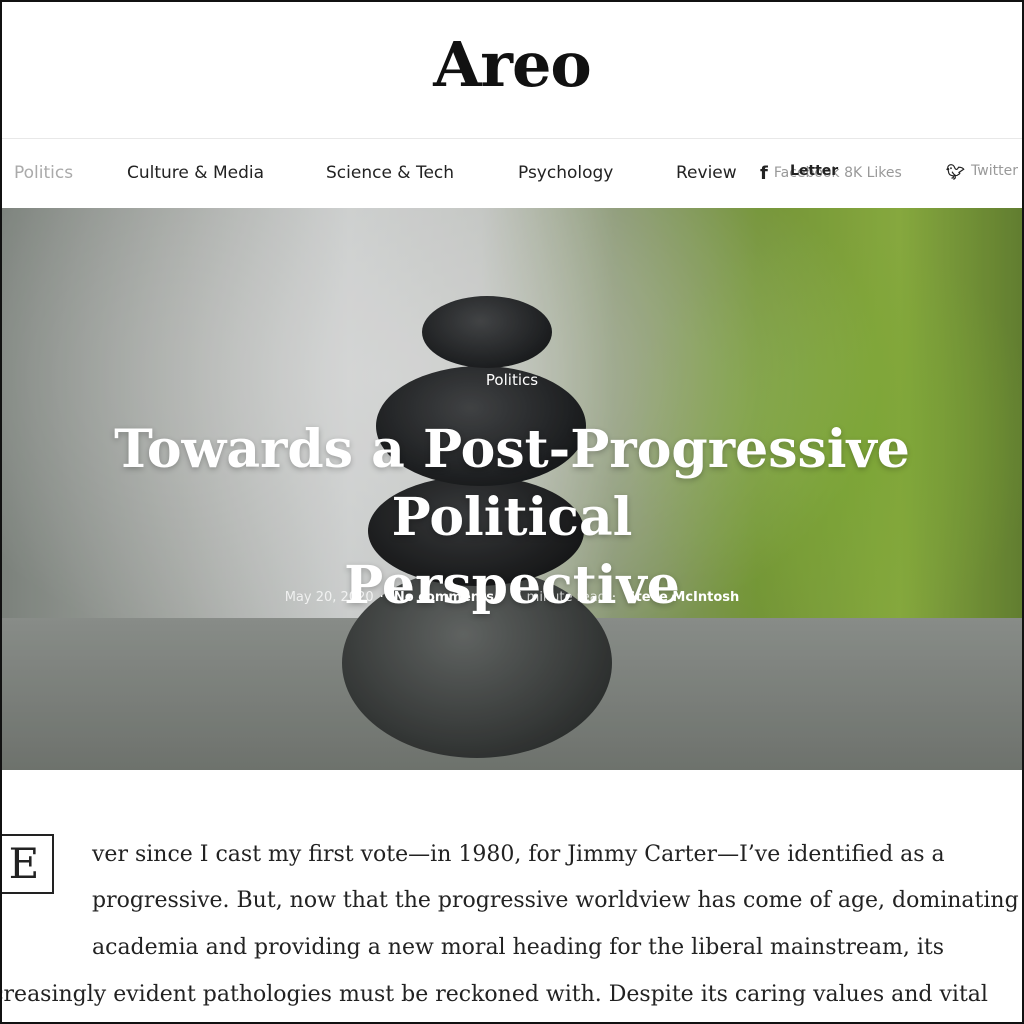 The width and height of the screenshot is (1024, 1024). I want to click on twitter-link: 🐦︎ Twitter, so click(982, 172).